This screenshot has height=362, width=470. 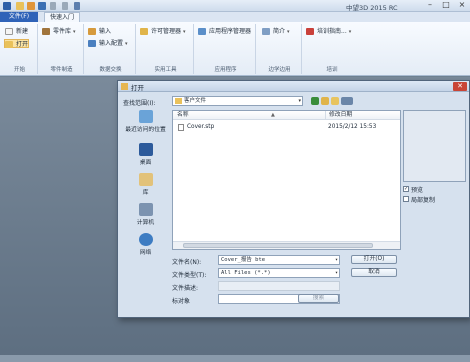 I want to click on ribbon-group-start: 新建 打开 开始, so click(x=20, y=49).